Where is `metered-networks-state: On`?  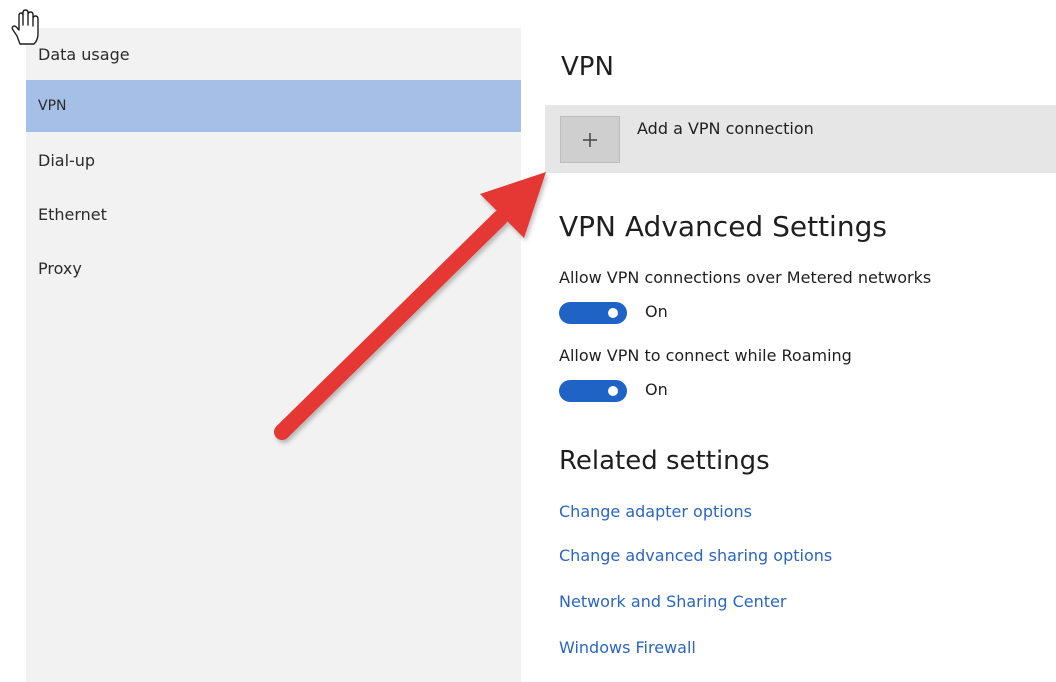 metered-networks-state: On is located at coordinates (656, 311).